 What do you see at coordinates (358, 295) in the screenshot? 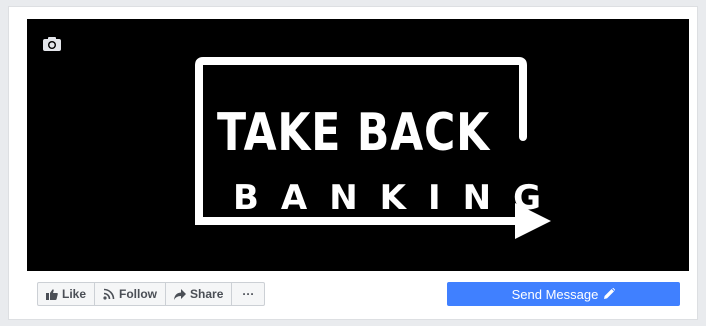
I see `page-action-bar: Like Follow Share ··· Send Message` at bounding box center [358, 295].